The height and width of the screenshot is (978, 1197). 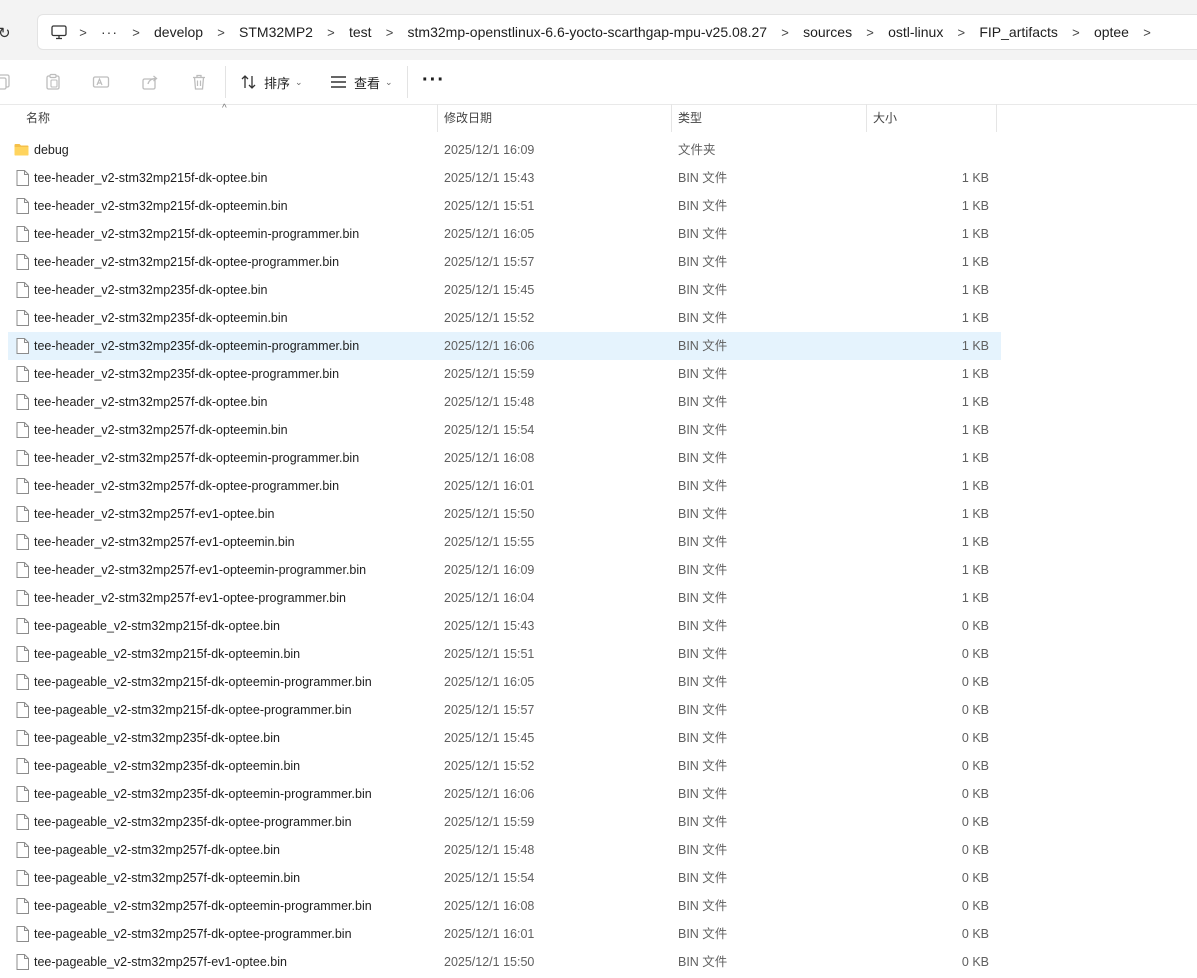 What do you see at coordinates (361, 82) in the screenshot?
I see `view-button: 查看 ⌄` at bounding box center [361, 82].